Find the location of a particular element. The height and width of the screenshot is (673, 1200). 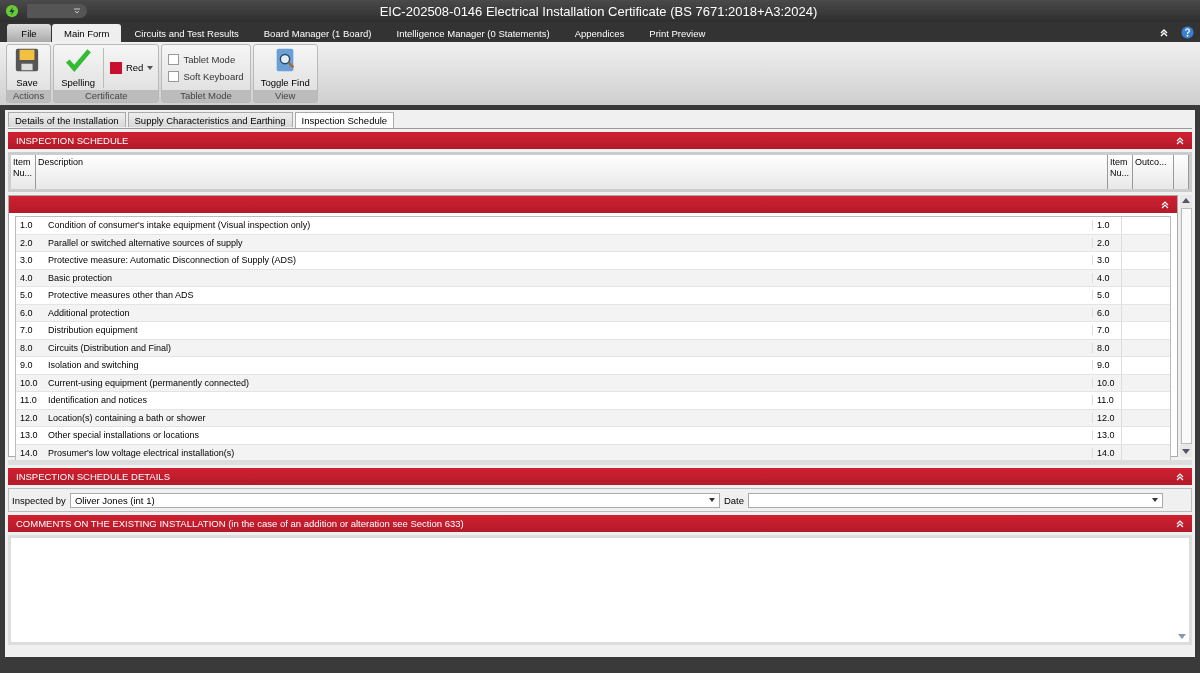

table-cell: 9.0 is located at coordinates (1106, 365).